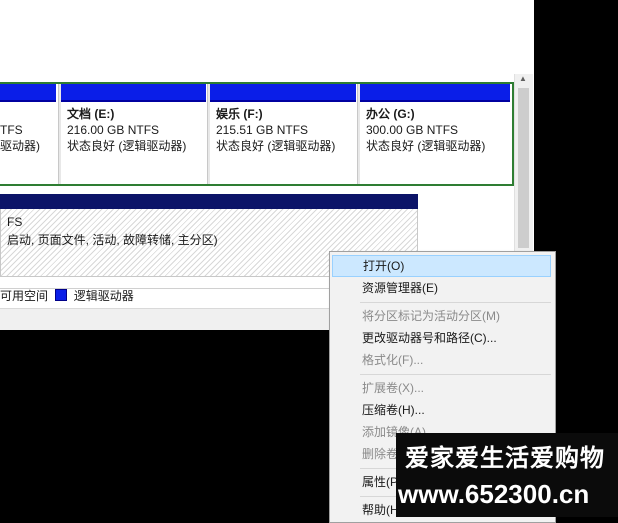 Image resolution: width=618 pixels, height=523 pixels. Describe the element at coordinates (103, 296) in the screenshot. I see `legend-logical-label: 逻辑驱动器` at that location.